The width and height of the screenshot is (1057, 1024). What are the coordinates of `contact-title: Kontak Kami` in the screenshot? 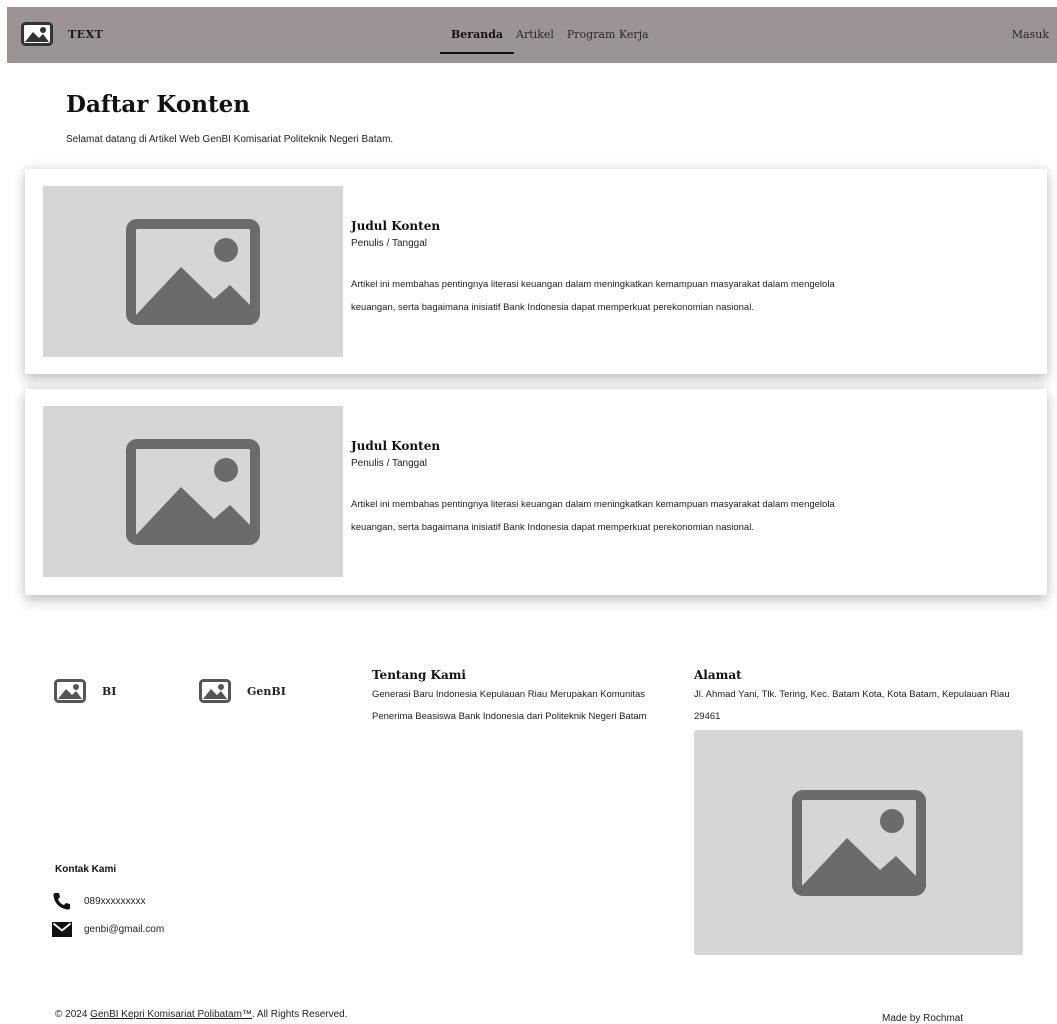 It's located at (86, 869).